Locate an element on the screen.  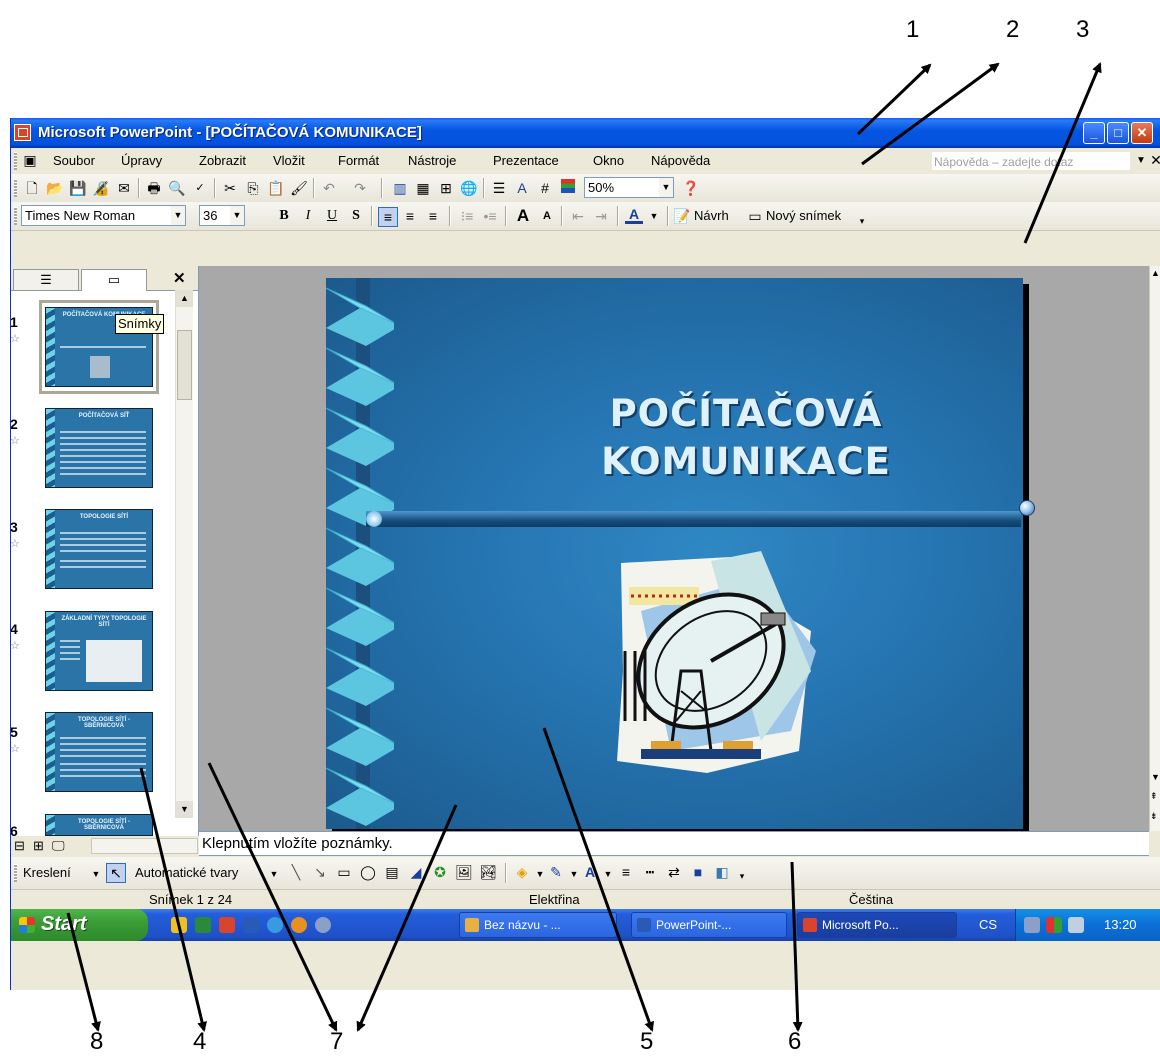
save-icon: 💾 is located at coordinates (78, 188).